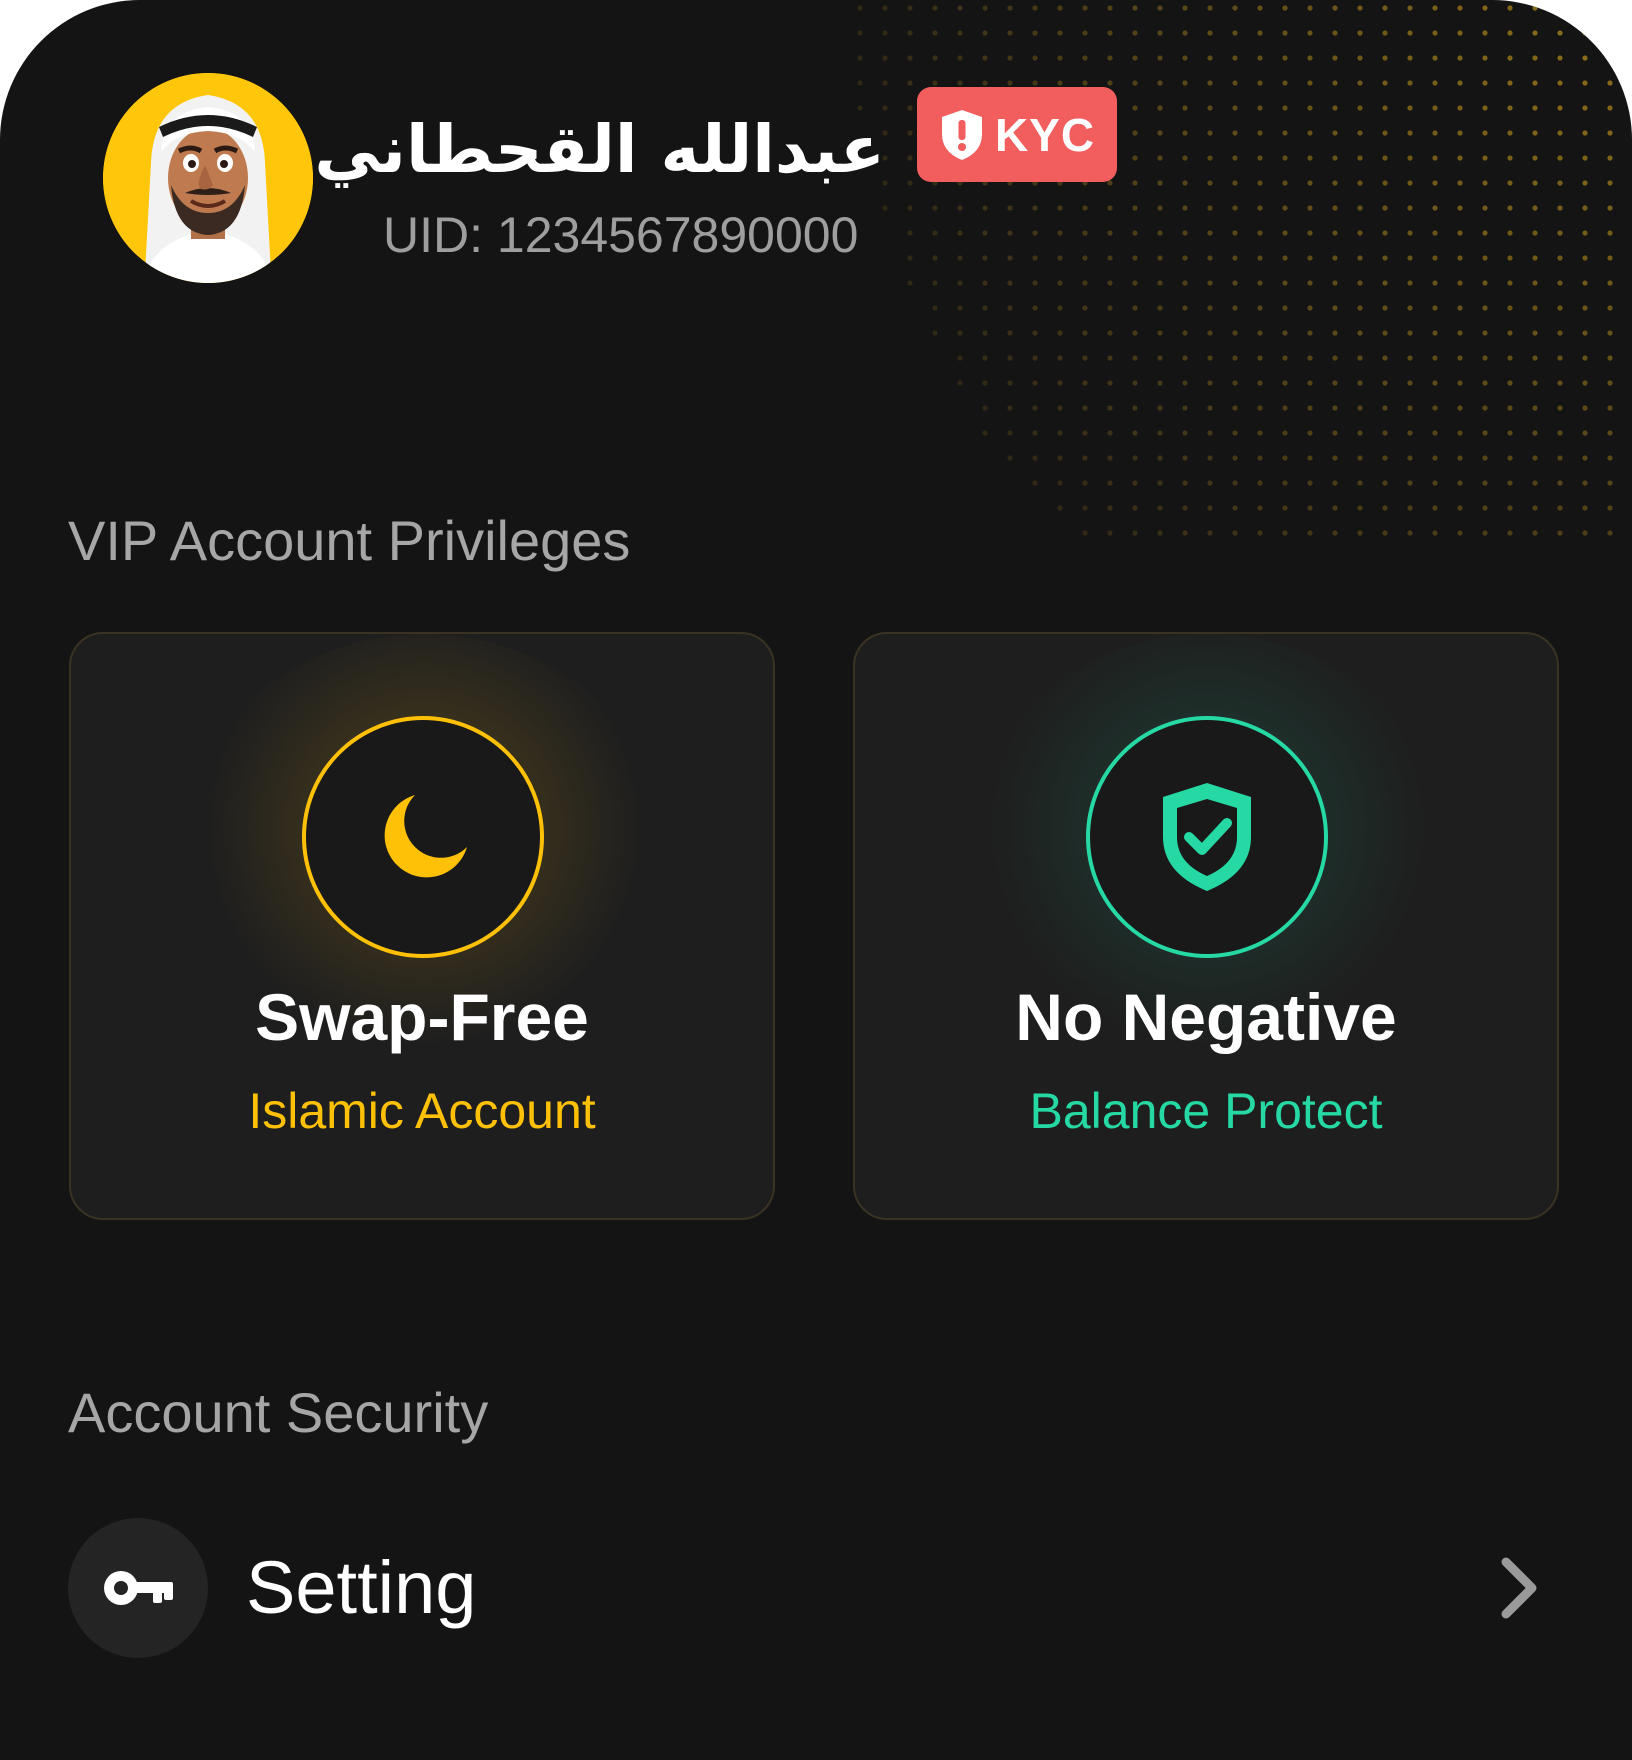 The height and width of the screenshot is (1760, 1632). Describe the element at coordinates (621, 235) in the screenshot. I see `user-uid: UID: 1234567890000` at that location.